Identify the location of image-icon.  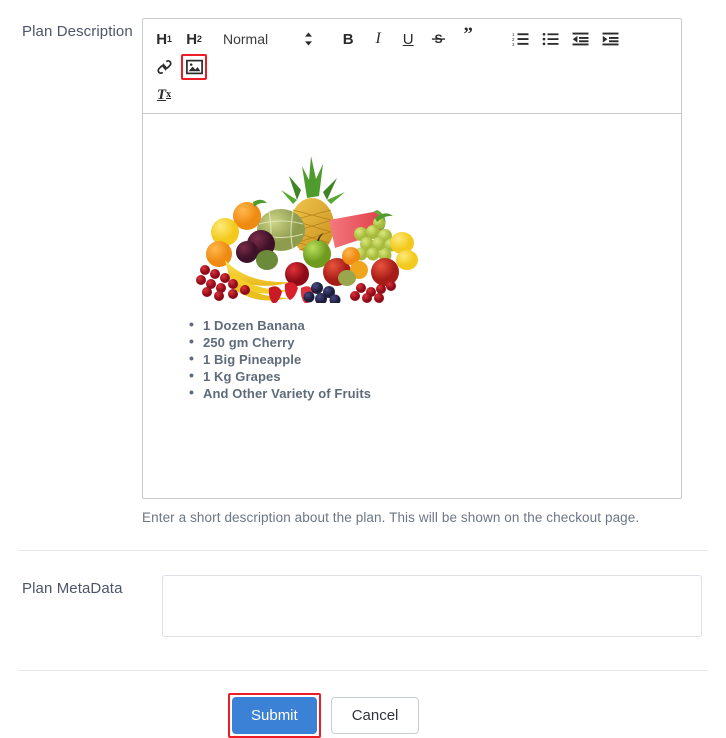
(194, 67).